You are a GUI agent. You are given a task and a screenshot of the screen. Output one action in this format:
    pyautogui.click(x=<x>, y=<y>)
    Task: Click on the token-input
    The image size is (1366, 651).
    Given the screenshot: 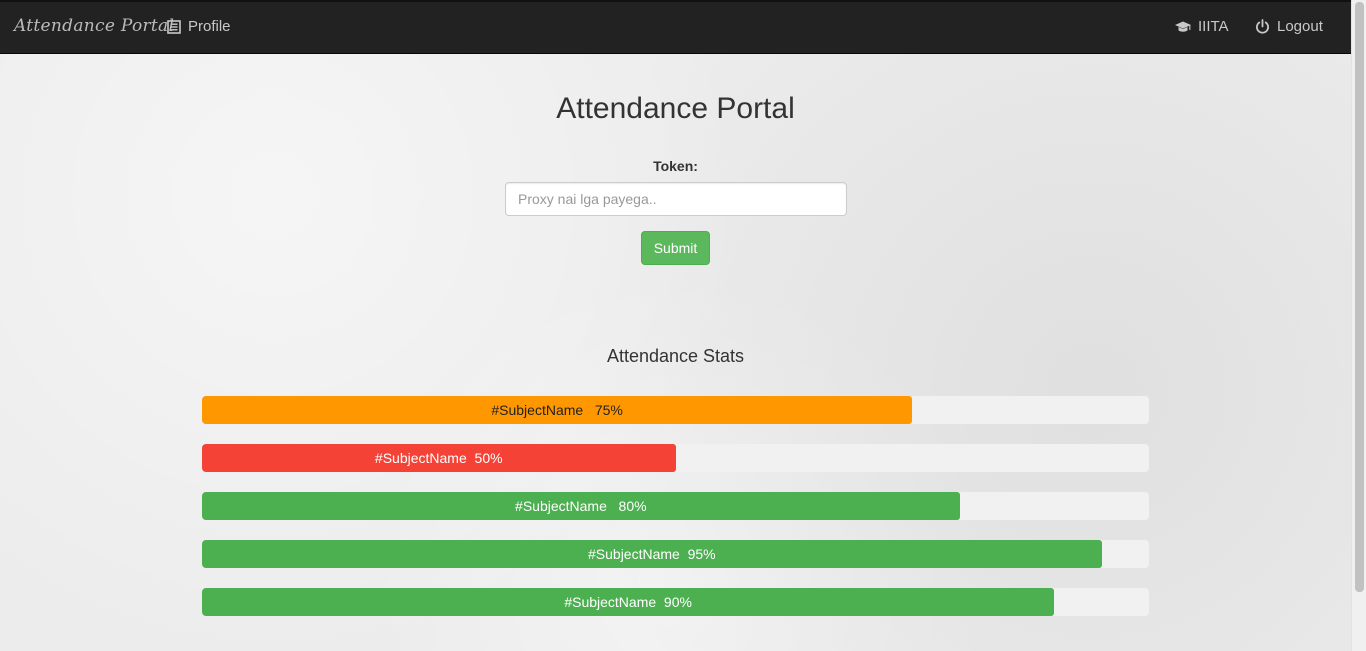 What is the action you would take?
    pyautogui.click(x=676, y=199)
    